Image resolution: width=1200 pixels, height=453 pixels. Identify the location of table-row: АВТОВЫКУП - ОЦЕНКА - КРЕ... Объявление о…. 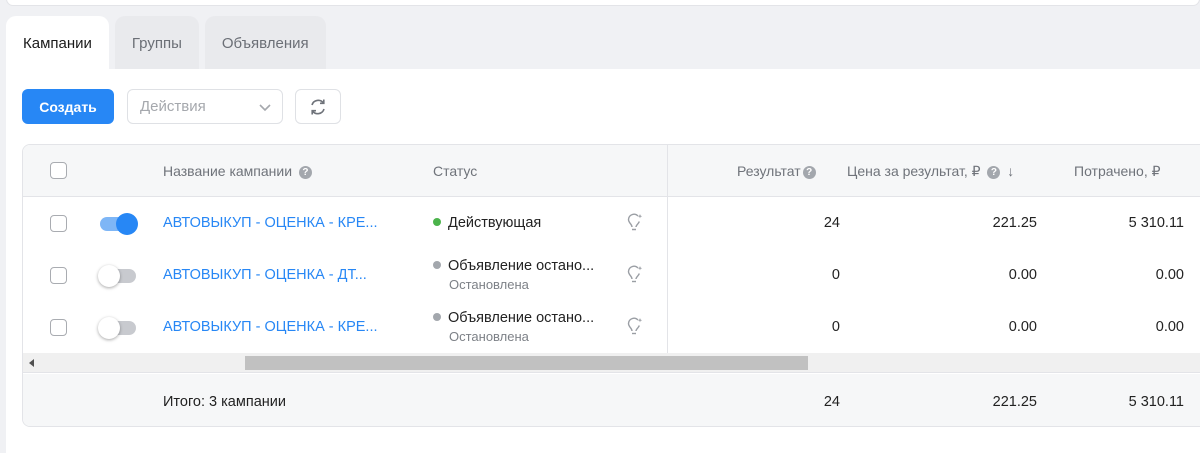
(611, 327).